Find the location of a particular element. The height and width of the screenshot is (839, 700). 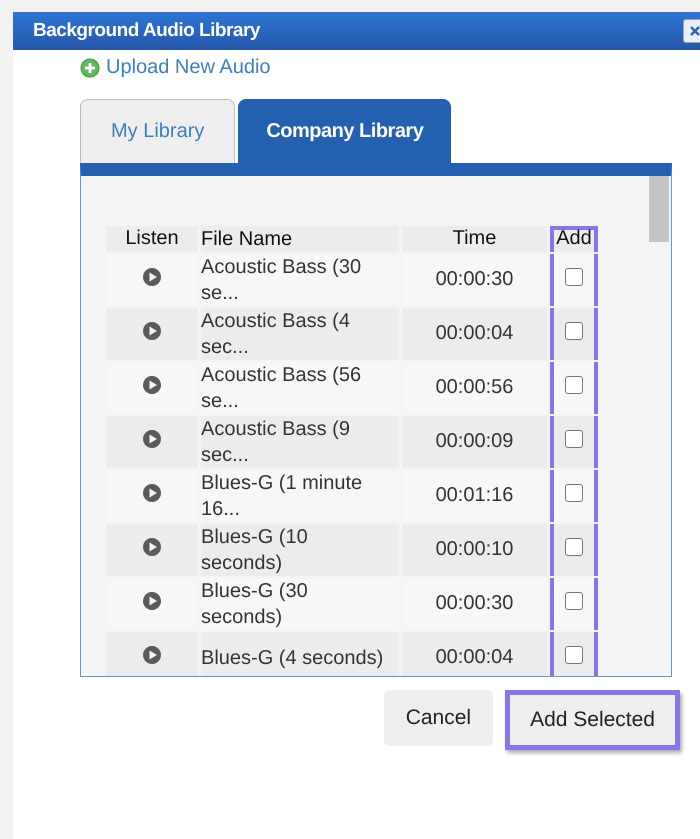

table-cell: 00:00:10 is located at coordinates (474, 550).